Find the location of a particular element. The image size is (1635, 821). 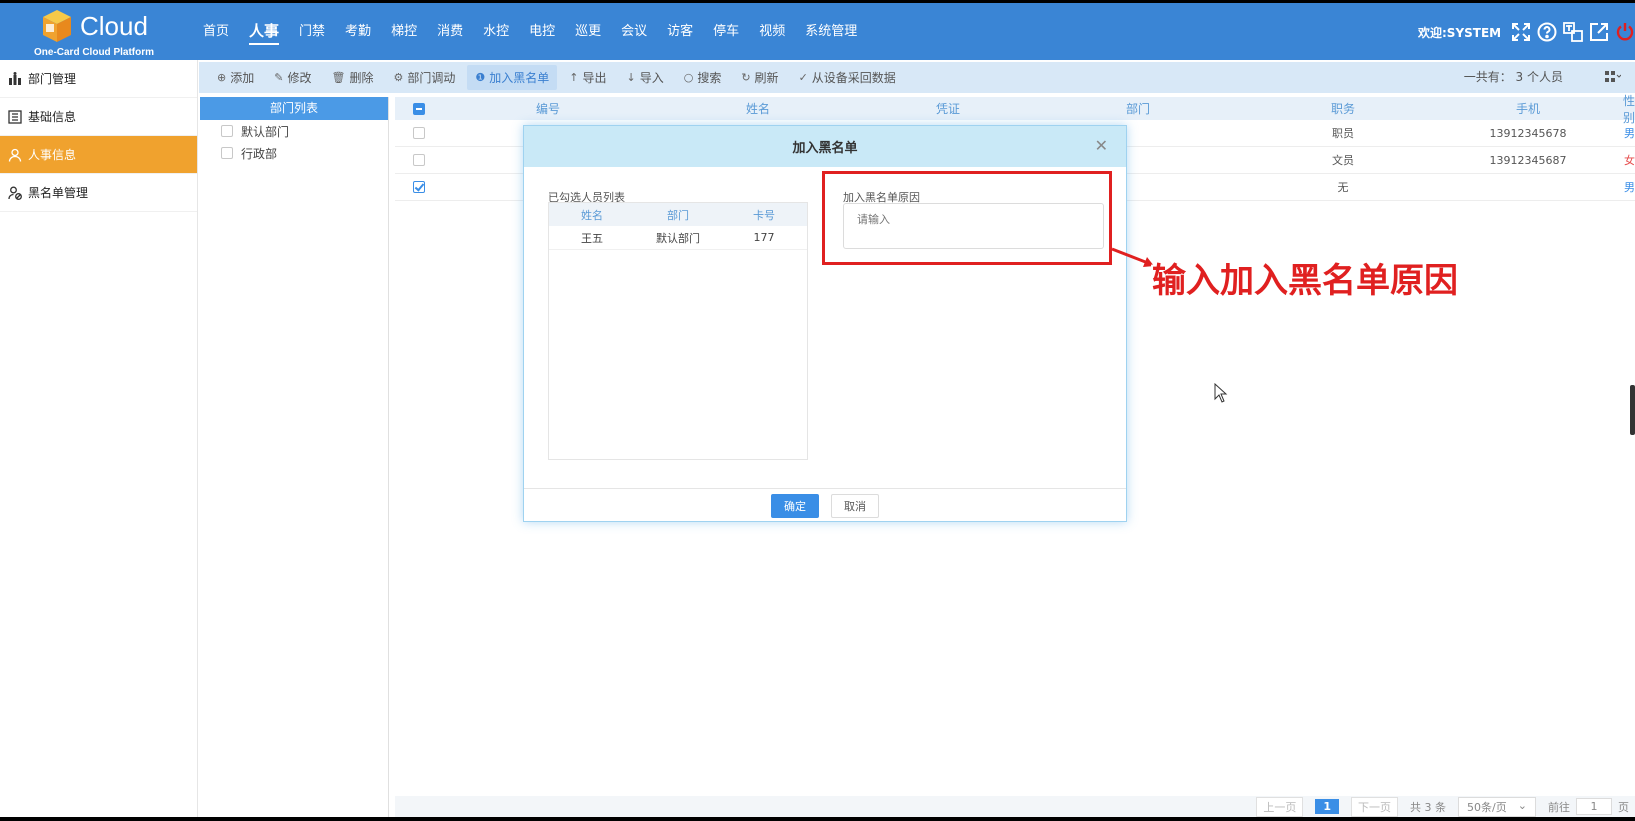

external-link-icon is located at coordinates (1599, 32).